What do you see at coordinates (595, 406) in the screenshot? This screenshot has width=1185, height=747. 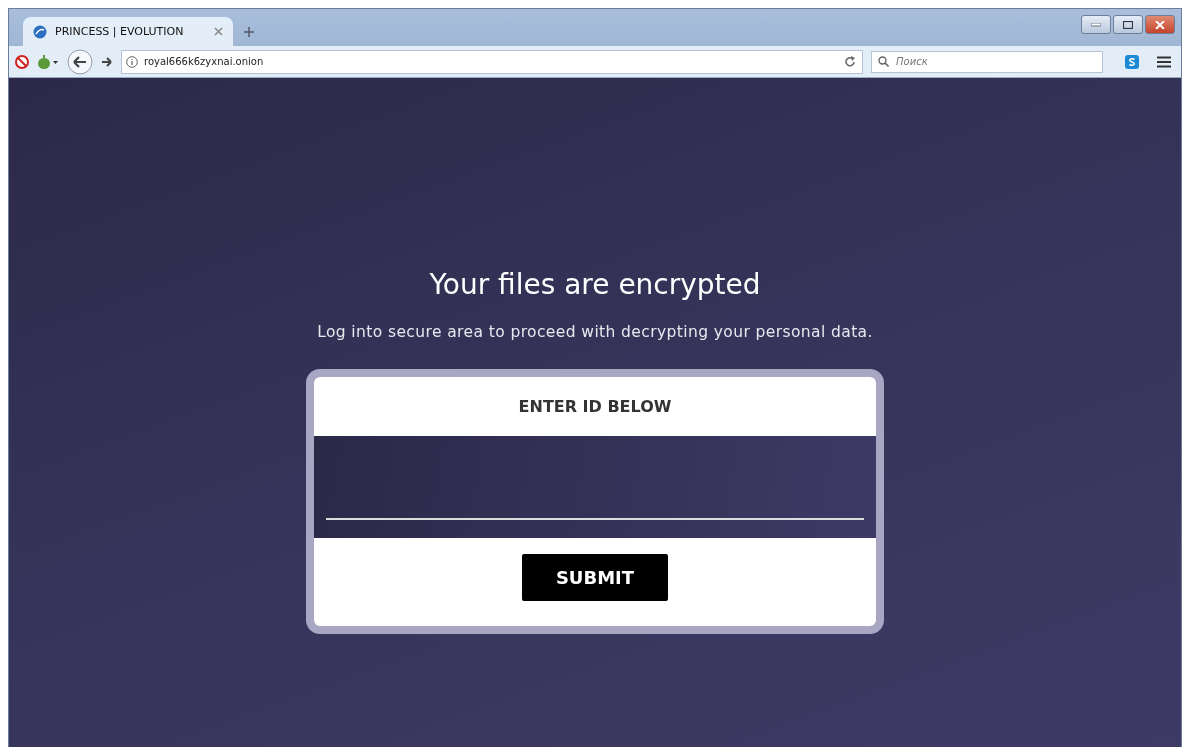 I see `card-title: ENTER ID BELOW` at bounding box center [595, 406].